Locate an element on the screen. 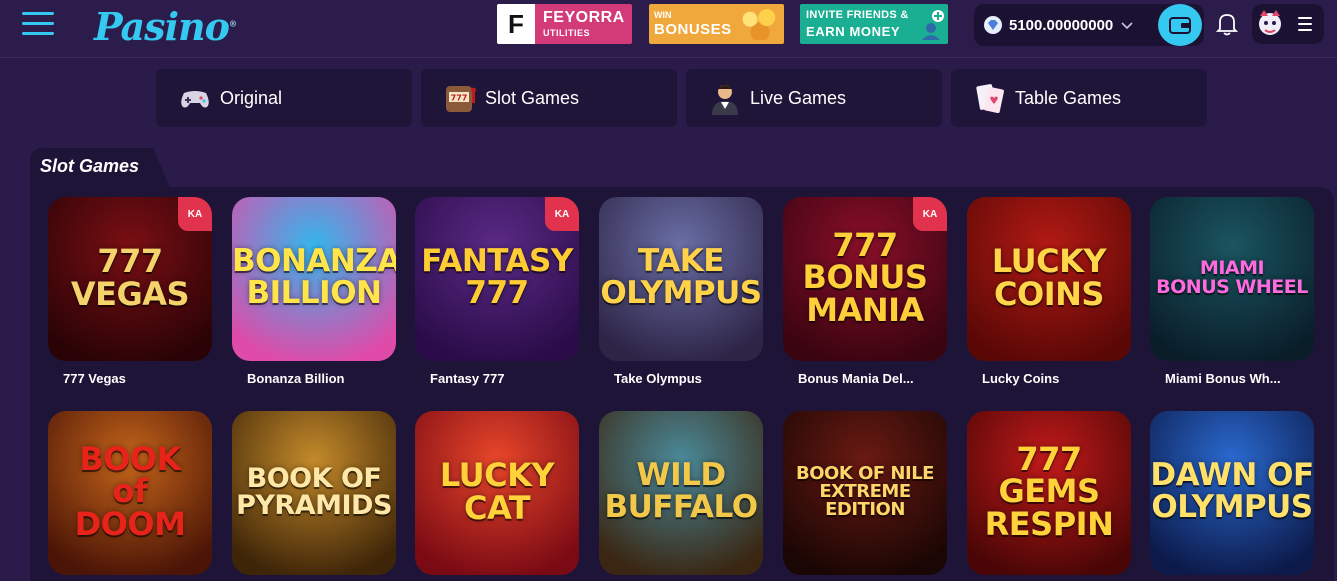  game-thumbnail: WILD BUFFALO is located at coordinates (681, 493).